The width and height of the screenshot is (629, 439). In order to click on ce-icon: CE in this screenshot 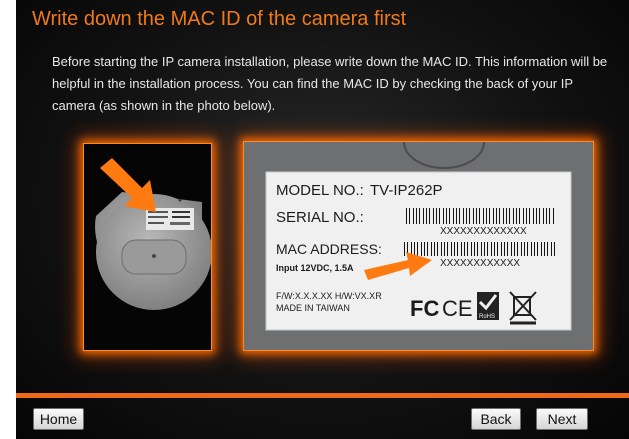, I will do `click(457, 308)`.